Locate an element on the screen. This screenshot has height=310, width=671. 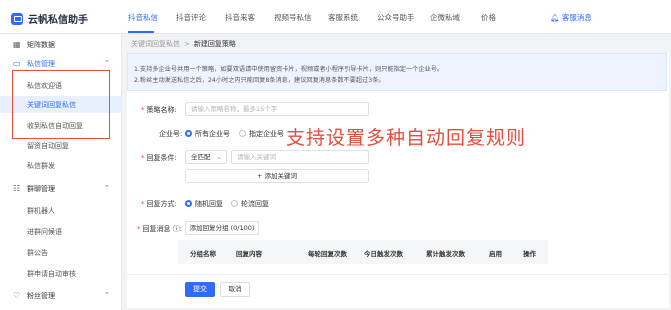
match-type-select: 全匹配 ⌄ is located at coordinates (206, 157).